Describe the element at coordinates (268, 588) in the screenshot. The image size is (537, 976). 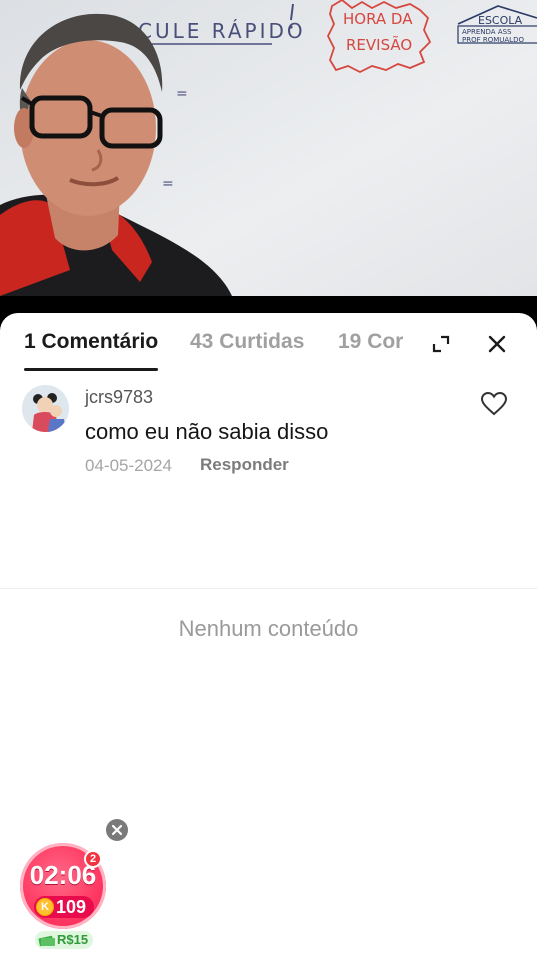
I see `section-divider` at that location.